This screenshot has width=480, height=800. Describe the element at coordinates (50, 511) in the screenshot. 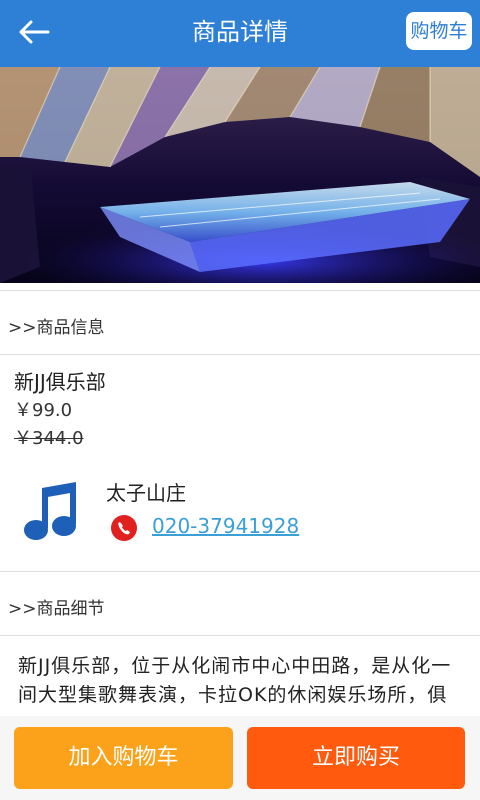

I see `music-note-icon` at that location.